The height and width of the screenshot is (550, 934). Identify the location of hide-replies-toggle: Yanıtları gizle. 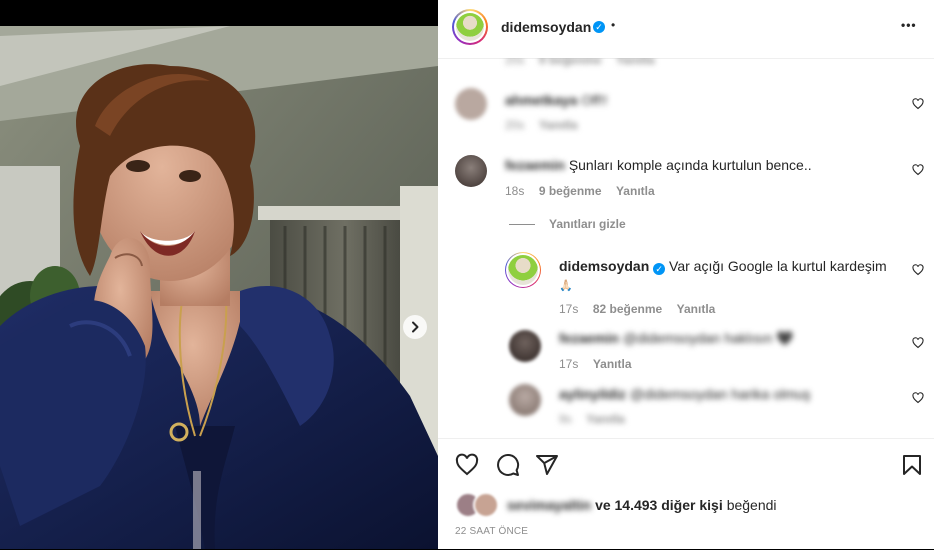
(567, 224).